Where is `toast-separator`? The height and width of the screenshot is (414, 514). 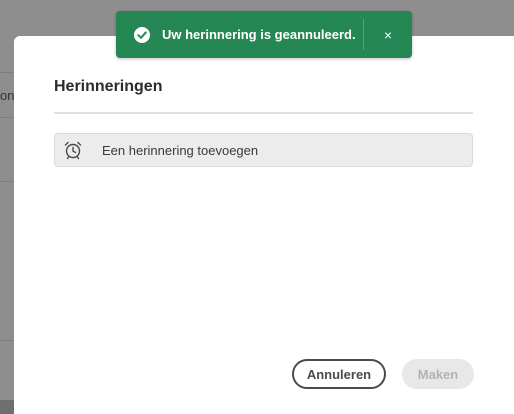 toast-separator is located at coordinates (363, 34).